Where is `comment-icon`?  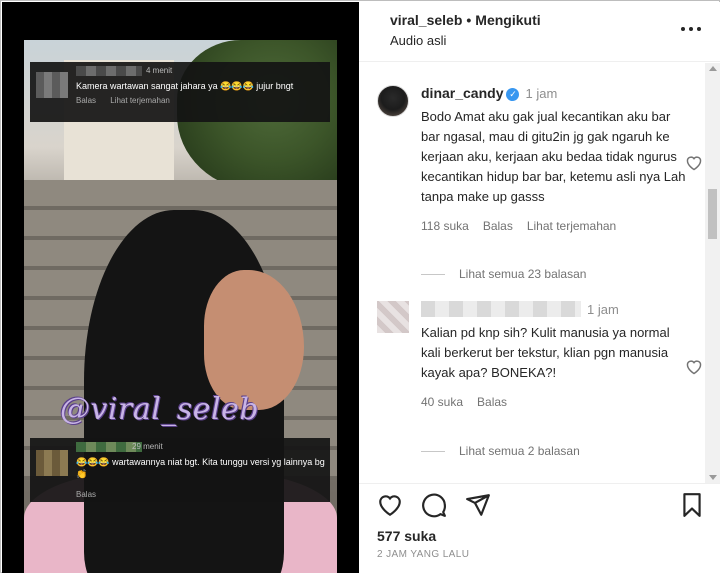 comment-icon is located at coordinates (434, 505).